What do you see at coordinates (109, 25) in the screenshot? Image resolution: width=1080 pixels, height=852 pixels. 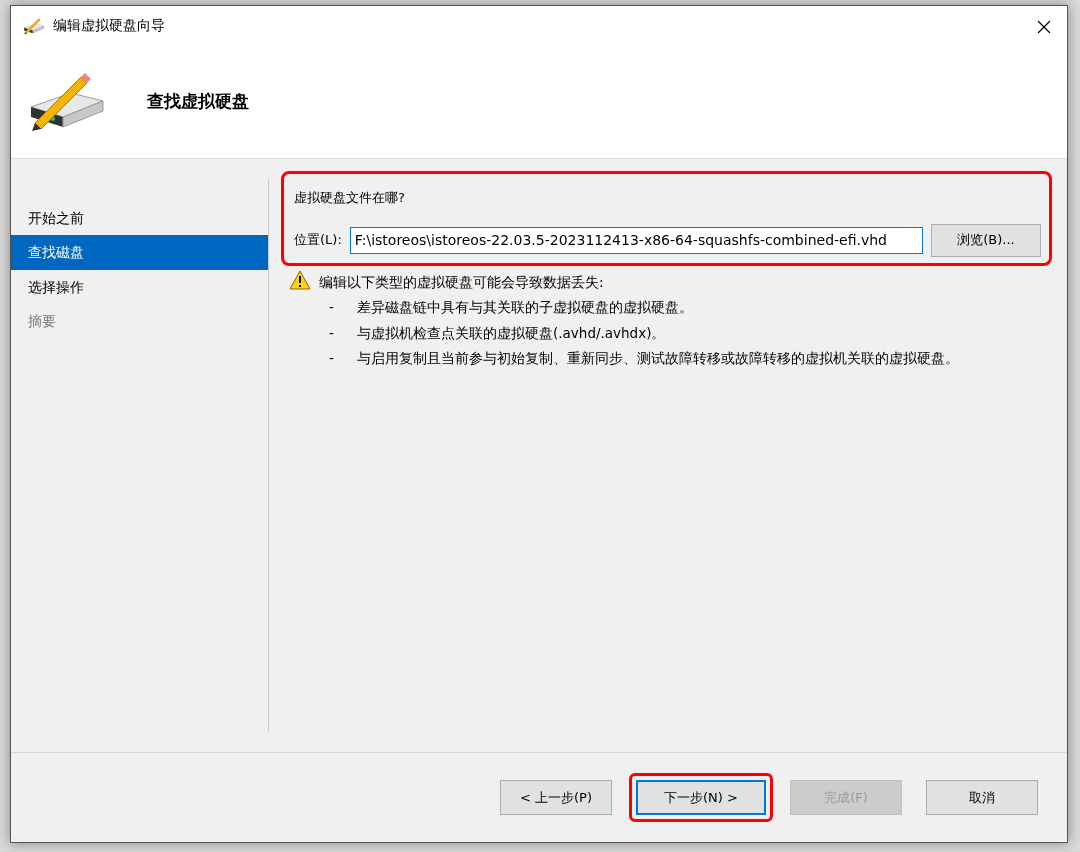 I see `window-title: 编辑虚拟硬盘向导` at bounding box center [109, 25].